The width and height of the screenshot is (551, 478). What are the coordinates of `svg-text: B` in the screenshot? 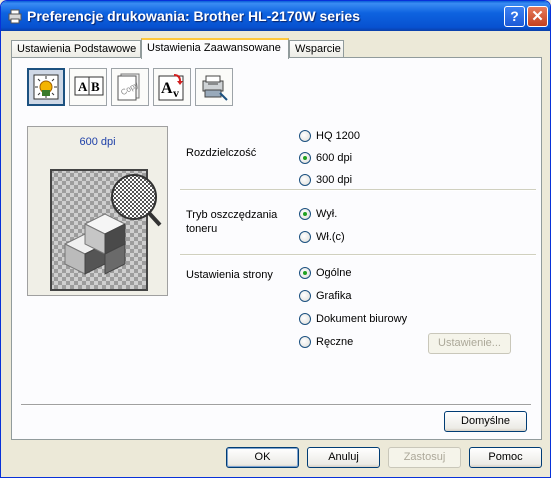 It's located at (95, 86).